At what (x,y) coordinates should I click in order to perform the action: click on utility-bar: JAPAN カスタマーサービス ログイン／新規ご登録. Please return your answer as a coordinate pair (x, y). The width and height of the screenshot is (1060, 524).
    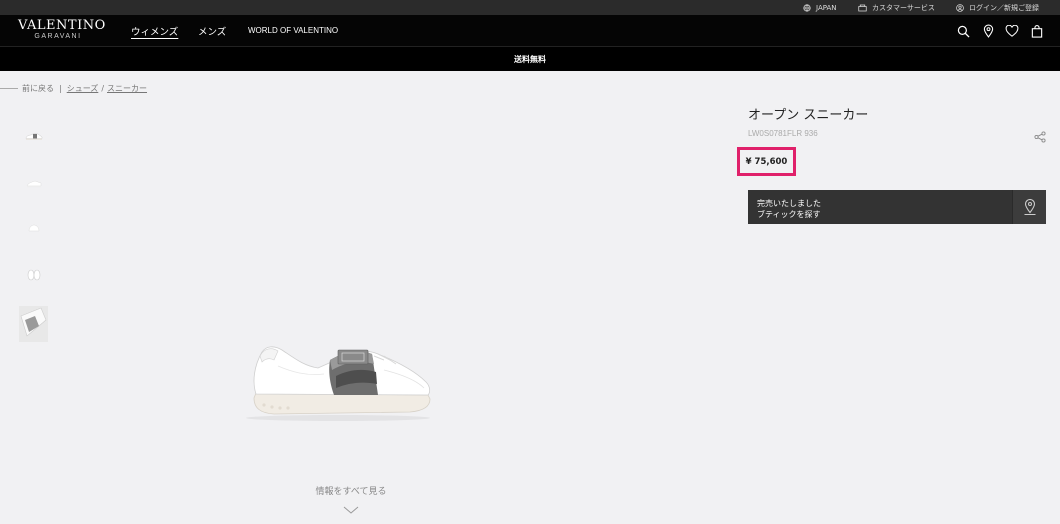
    Looking at the image, I should click on (530, 7).